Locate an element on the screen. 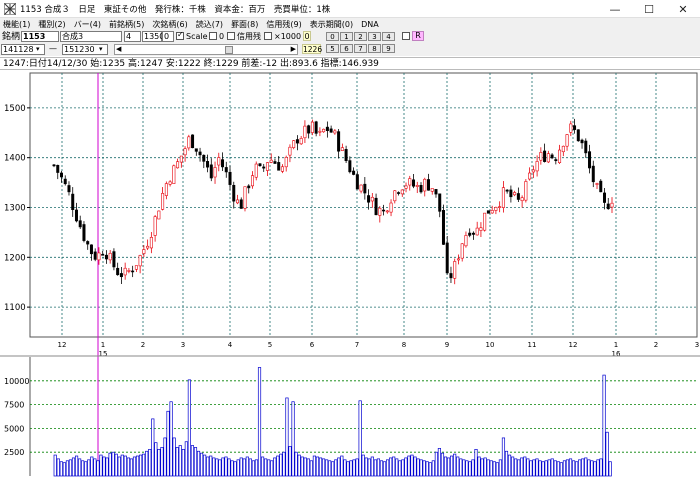 This screenshot has height=480, width=700. menu-kinou: 機能(1) is located at coordinates (16, 24).